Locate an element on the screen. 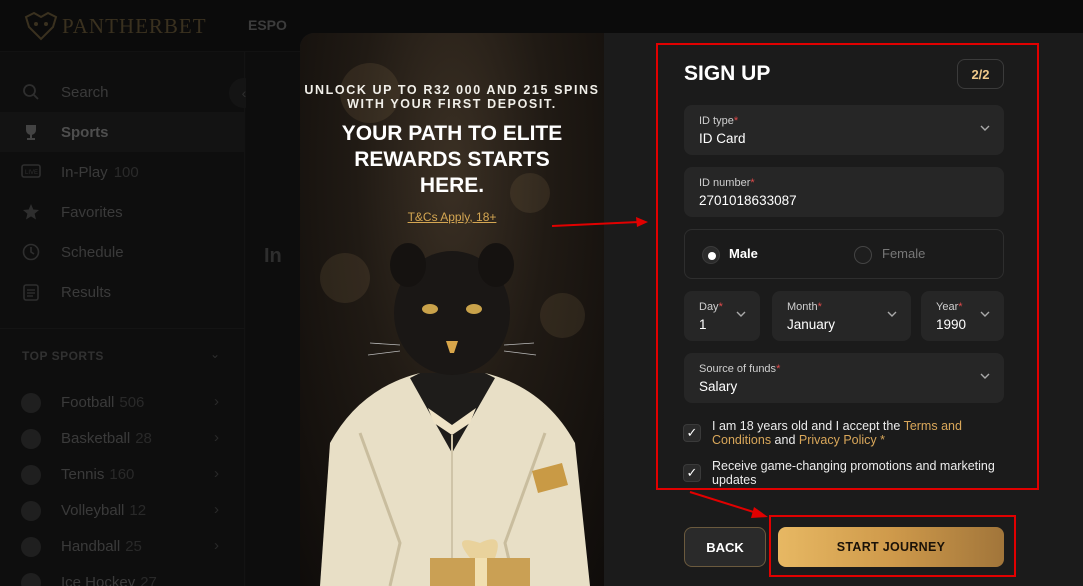  annotation-button-highlight is located at coordinates (892, 546).